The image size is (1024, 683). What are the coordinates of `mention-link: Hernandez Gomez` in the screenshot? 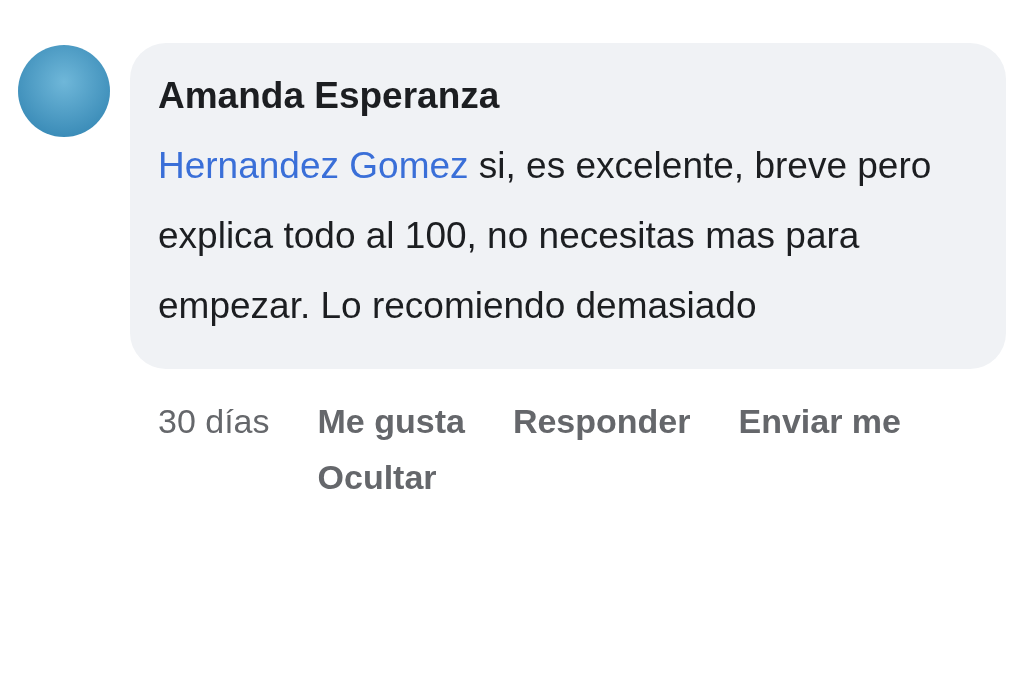 It's located at (313, 165).